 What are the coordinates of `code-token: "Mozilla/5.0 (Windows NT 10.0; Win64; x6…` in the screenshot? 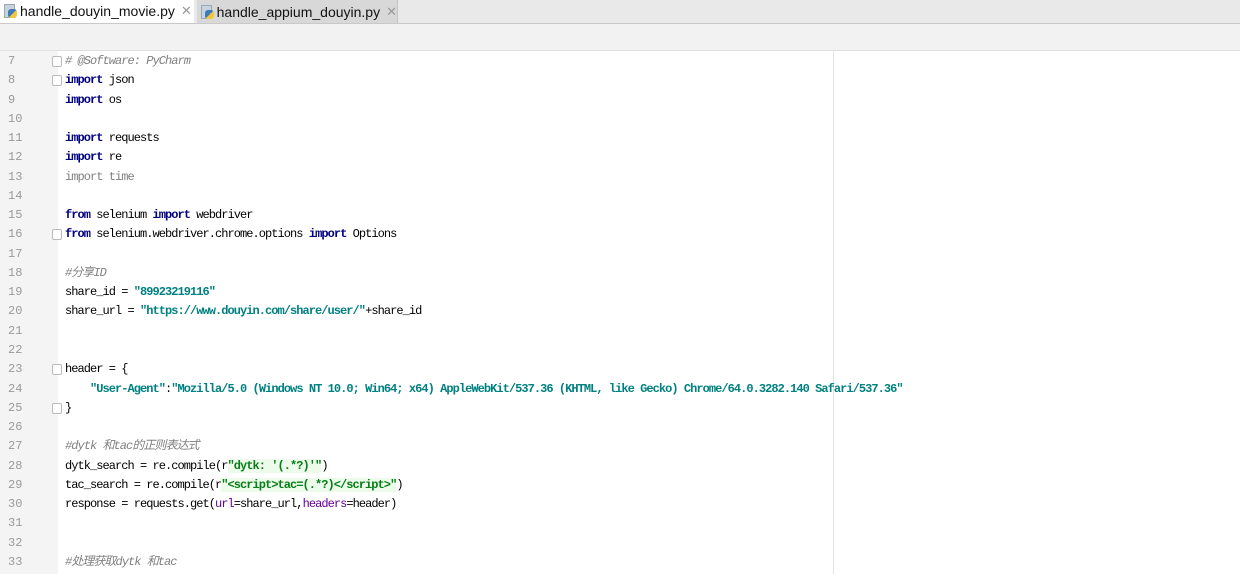 It's located at (537, 388).